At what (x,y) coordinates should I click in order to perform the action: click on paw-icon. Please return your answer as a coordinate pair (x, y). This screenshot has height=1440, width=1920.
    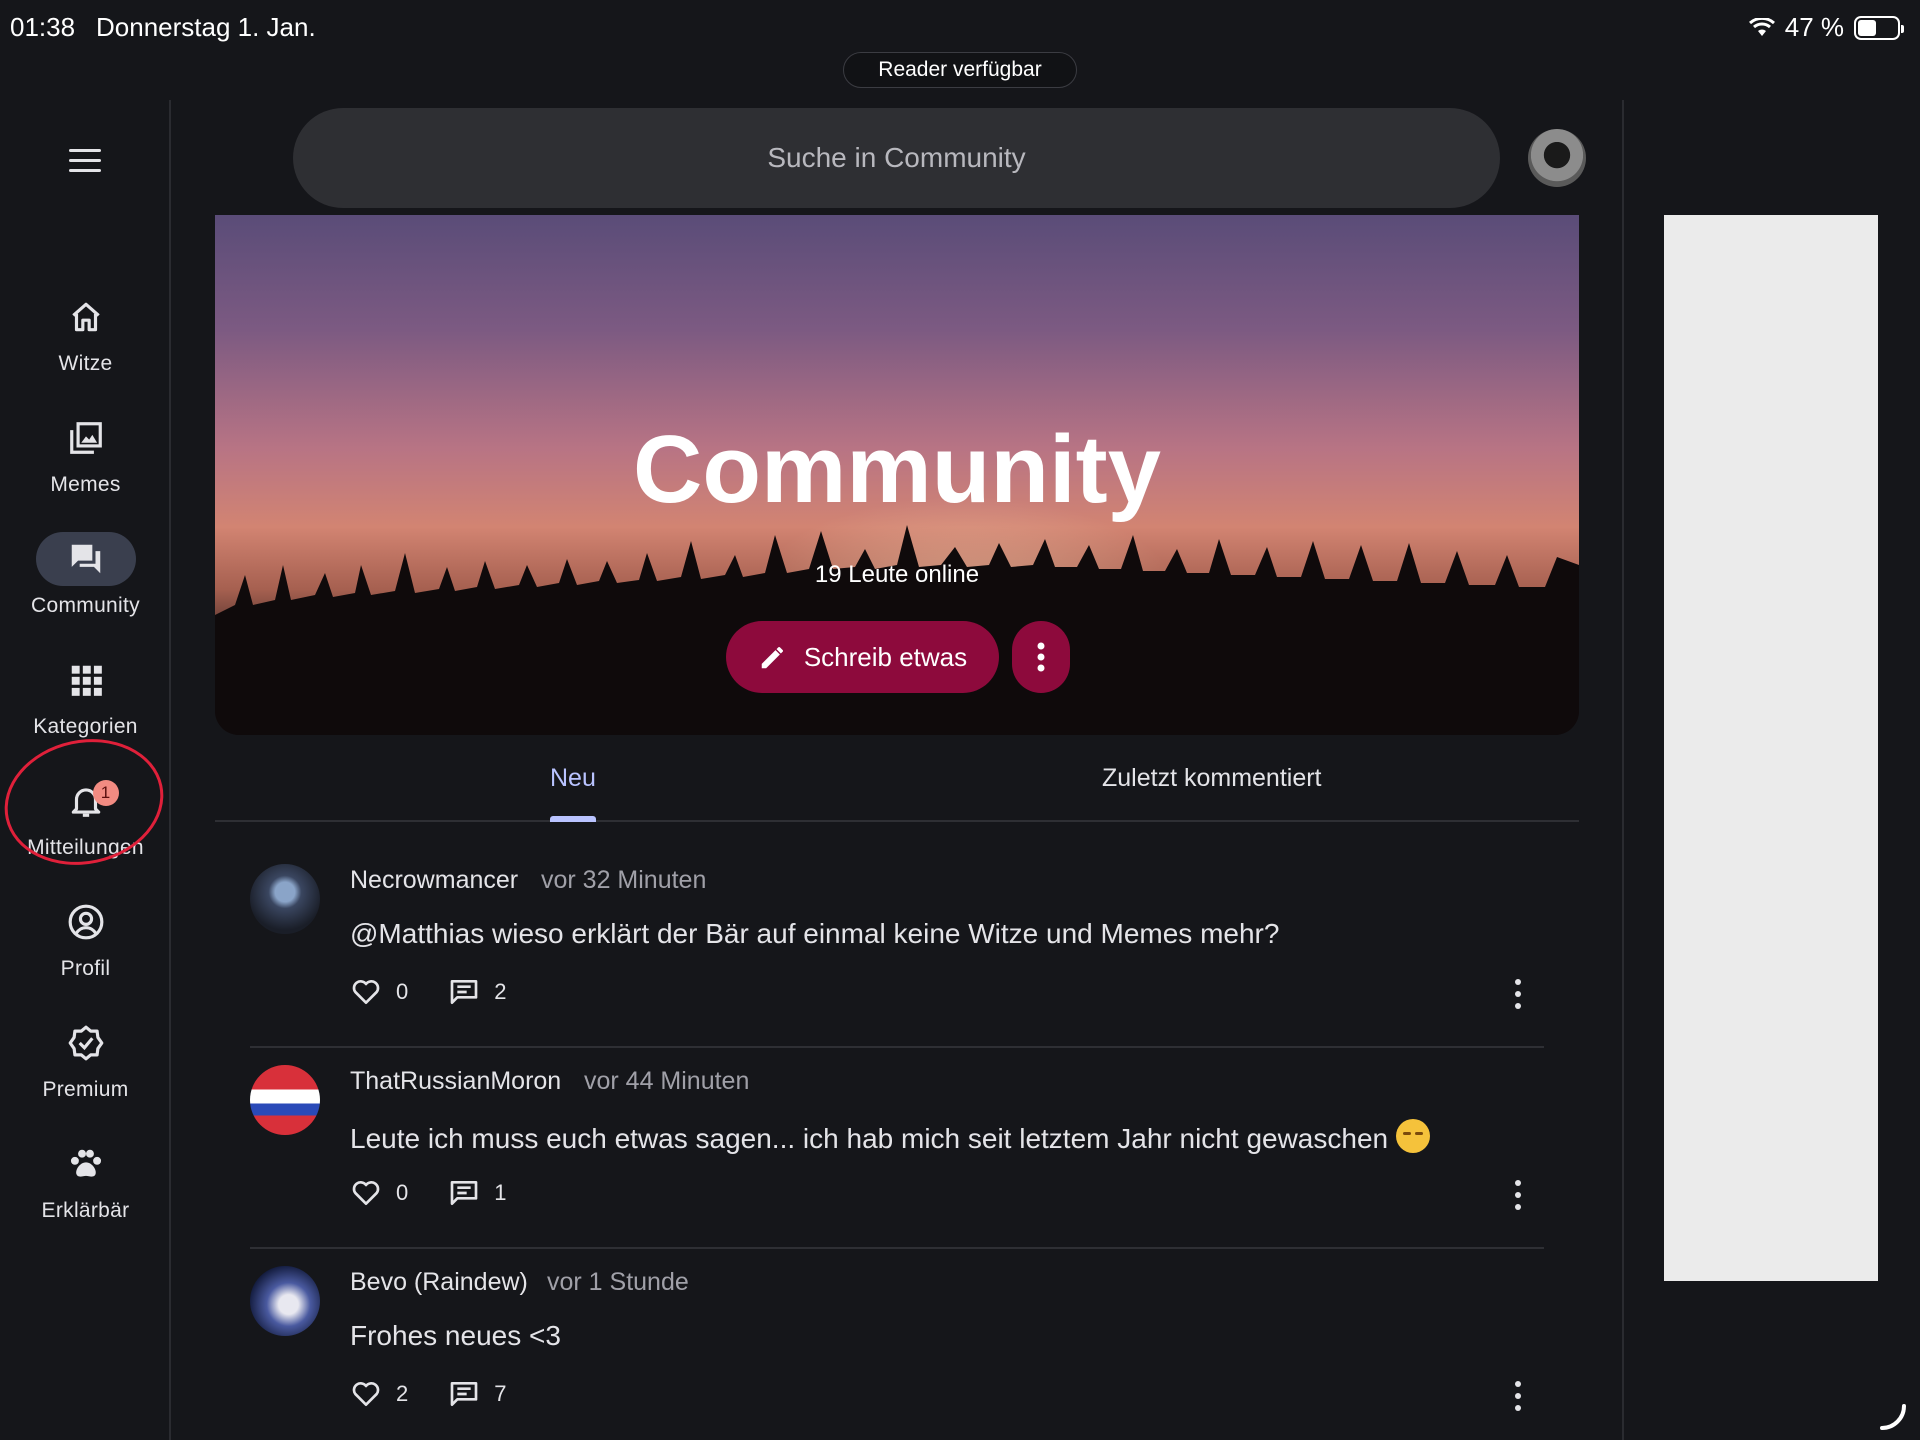
    Looking at the image, I should click on (86, 1164).